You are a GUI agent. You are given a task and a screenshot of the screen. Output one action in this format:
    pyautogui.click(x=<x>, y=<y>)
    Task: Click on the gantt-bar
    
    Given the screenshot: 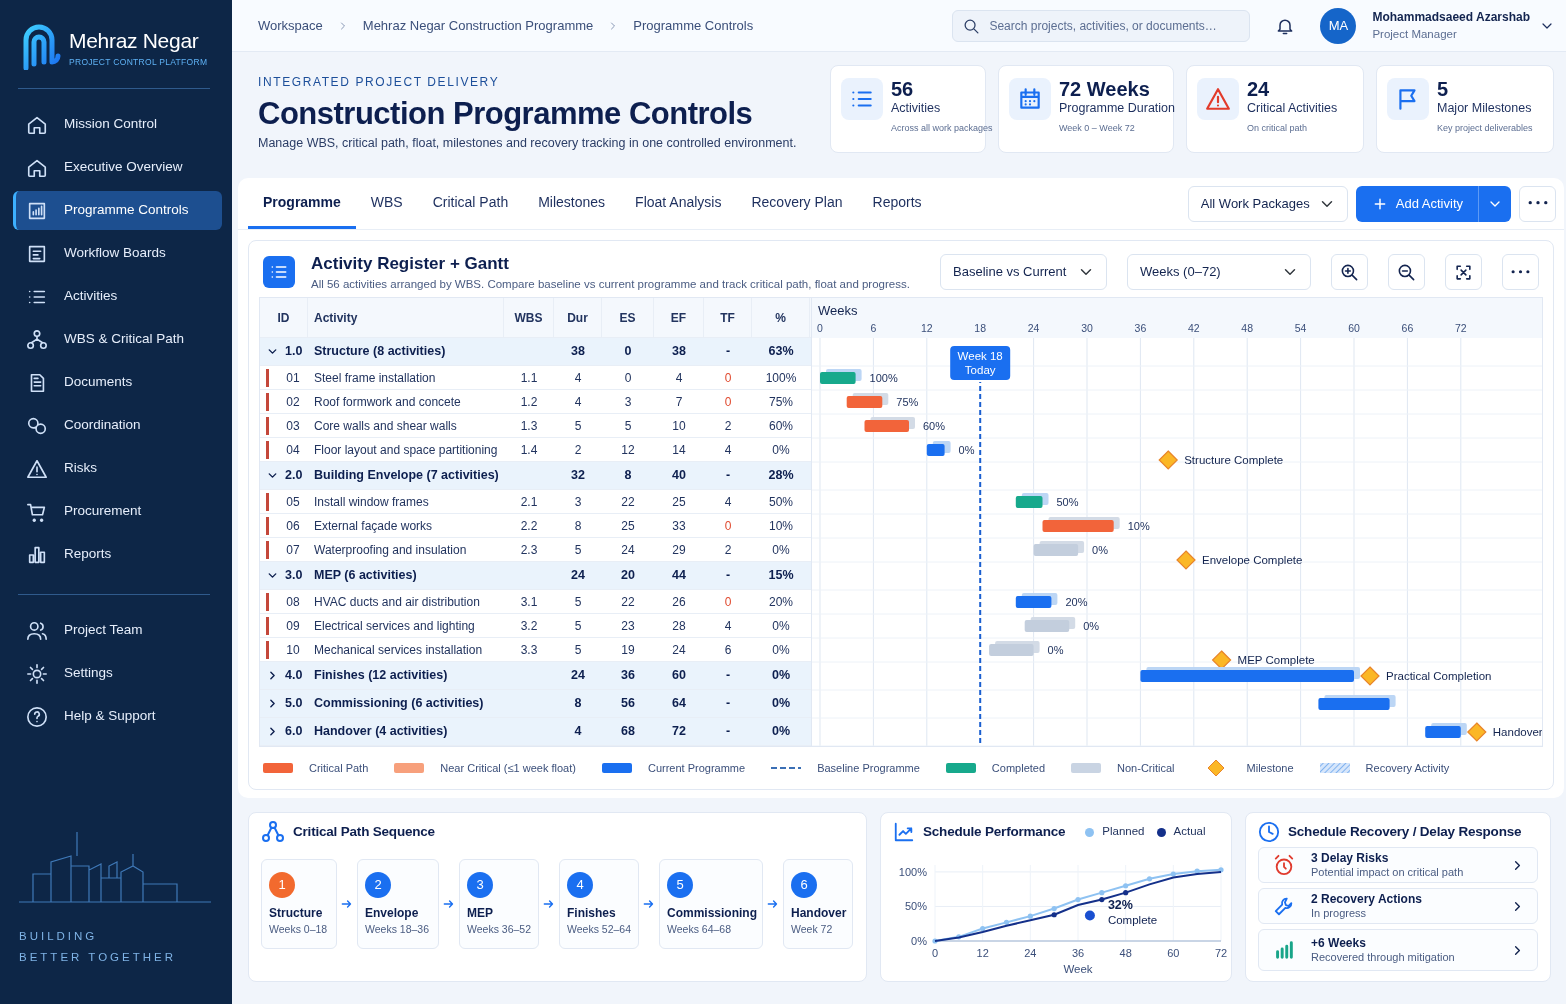 What is the action you would take?
    pyautogui.click(x=864, y=402)
    